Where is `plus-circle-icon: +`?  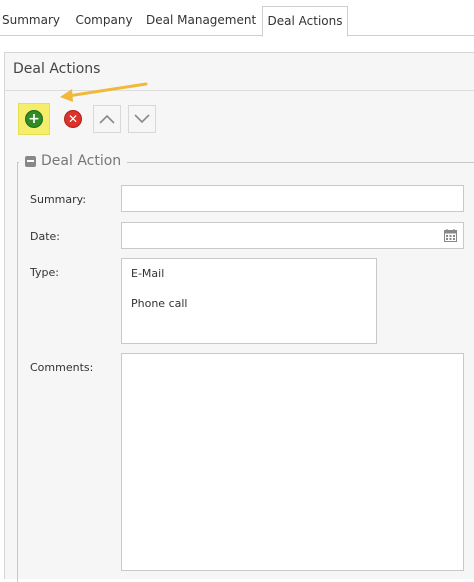
plus-circle-icon: + is located at coordinates (34, 119).